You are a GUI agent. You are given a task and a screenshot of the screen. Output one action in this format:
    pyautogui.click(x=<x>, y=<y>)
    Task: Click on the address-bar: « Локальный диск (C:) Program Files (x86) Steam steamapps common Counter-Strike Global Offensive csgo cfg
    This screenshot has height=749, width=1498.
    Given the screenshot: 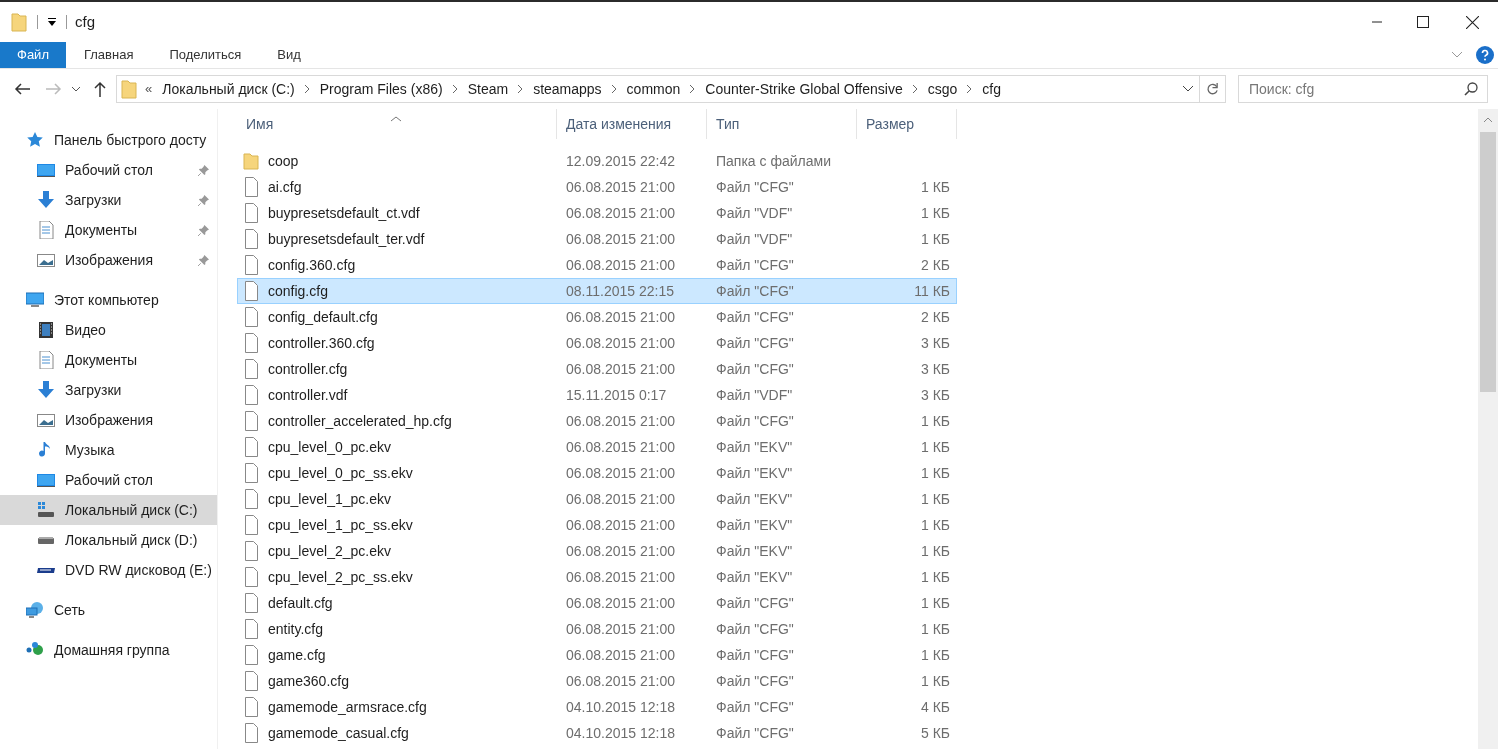 What is the action you would take?
    pyautogui.click(x=658, y=89)
    